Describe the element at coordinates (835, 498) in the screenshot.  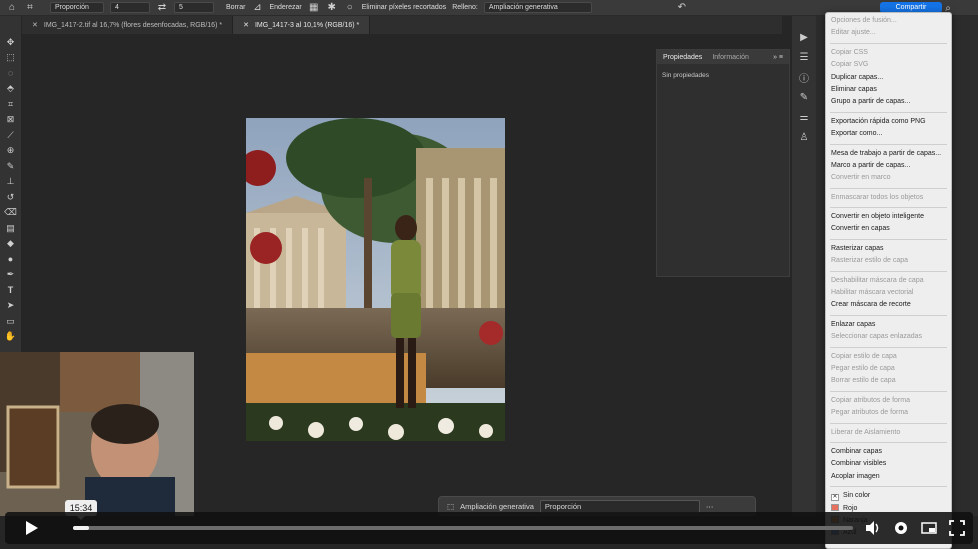
I see `no-color-icon: ✕` at that location.